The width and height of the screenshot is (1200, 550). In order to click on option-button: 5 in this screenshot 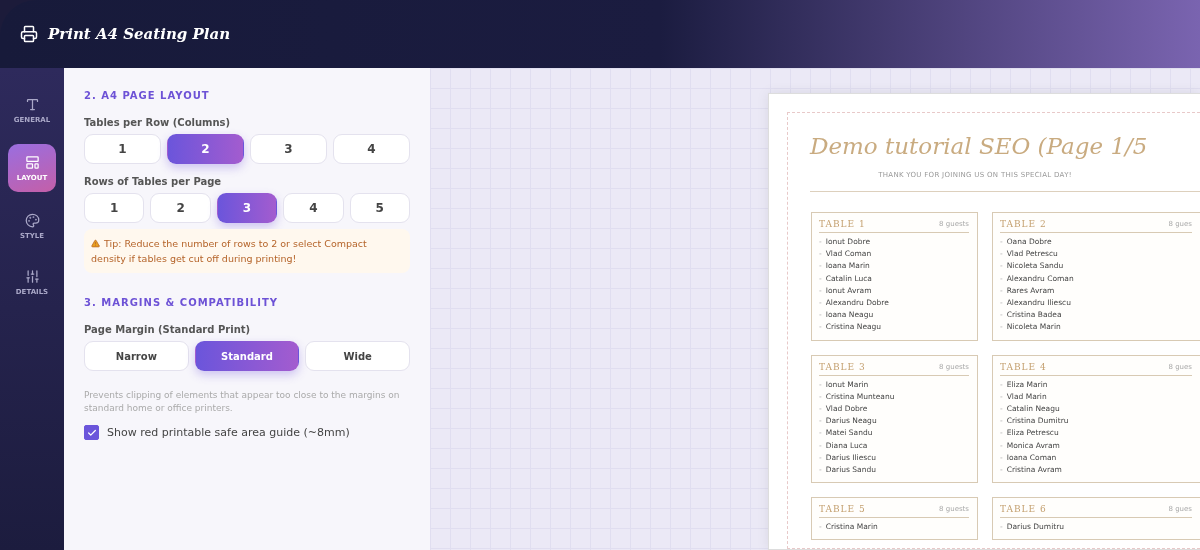, I will do `click(379, 208)`.